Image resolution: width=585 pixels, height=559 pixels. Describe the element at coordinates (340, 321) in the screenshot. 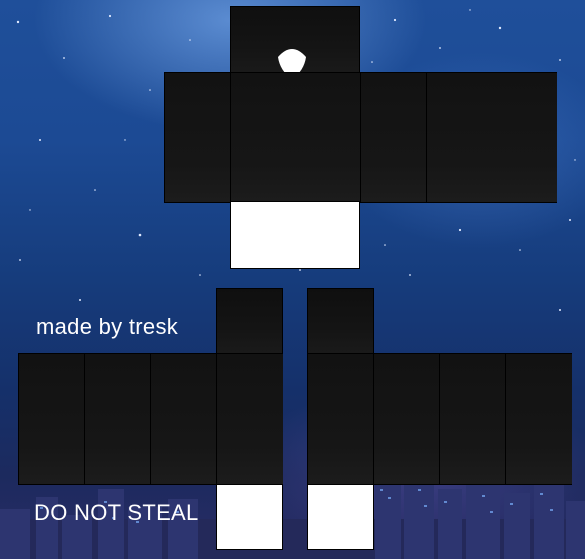

I see `left-arm-top-face` at that location.